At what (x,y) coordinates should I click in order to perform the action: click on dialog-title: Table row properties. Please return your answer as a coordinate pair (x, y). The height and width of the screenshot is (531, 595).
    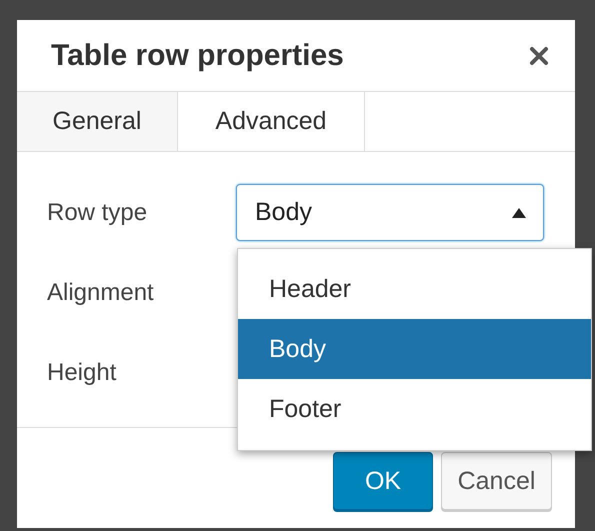
    Looking at the image, I should click on (197, 55).